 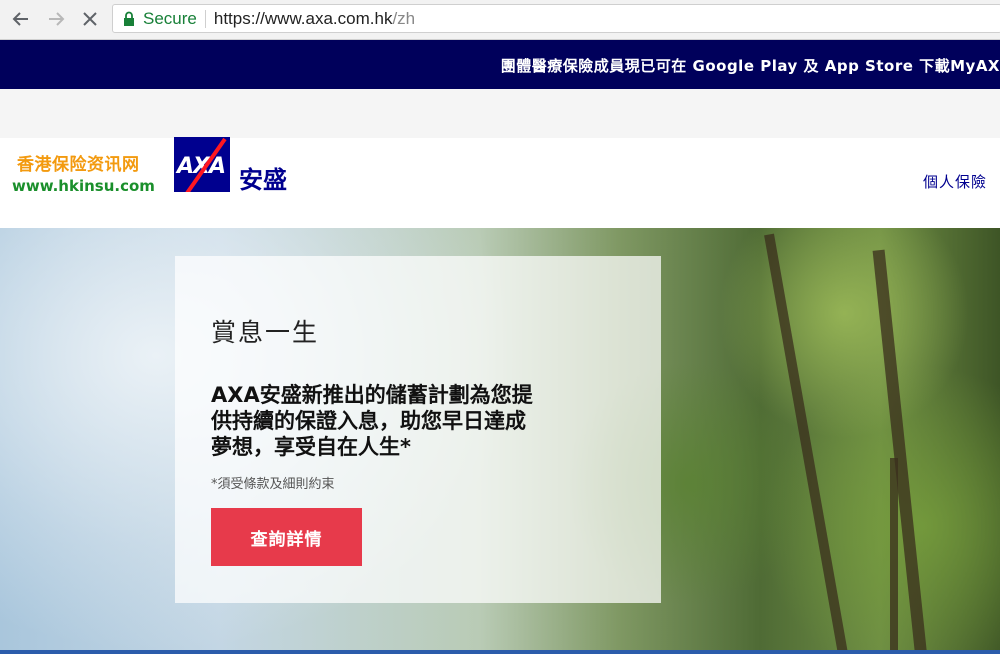 I want to click on header-spacer, so click(x=500, y=113).